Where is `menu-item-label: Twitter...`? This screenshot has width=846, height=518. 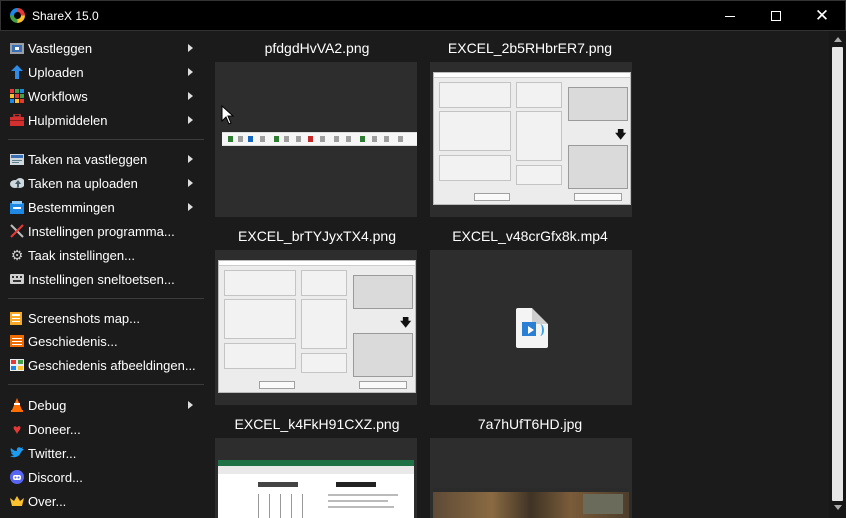 menu-item-label: Twitter... is located at coordinates (52, 453).